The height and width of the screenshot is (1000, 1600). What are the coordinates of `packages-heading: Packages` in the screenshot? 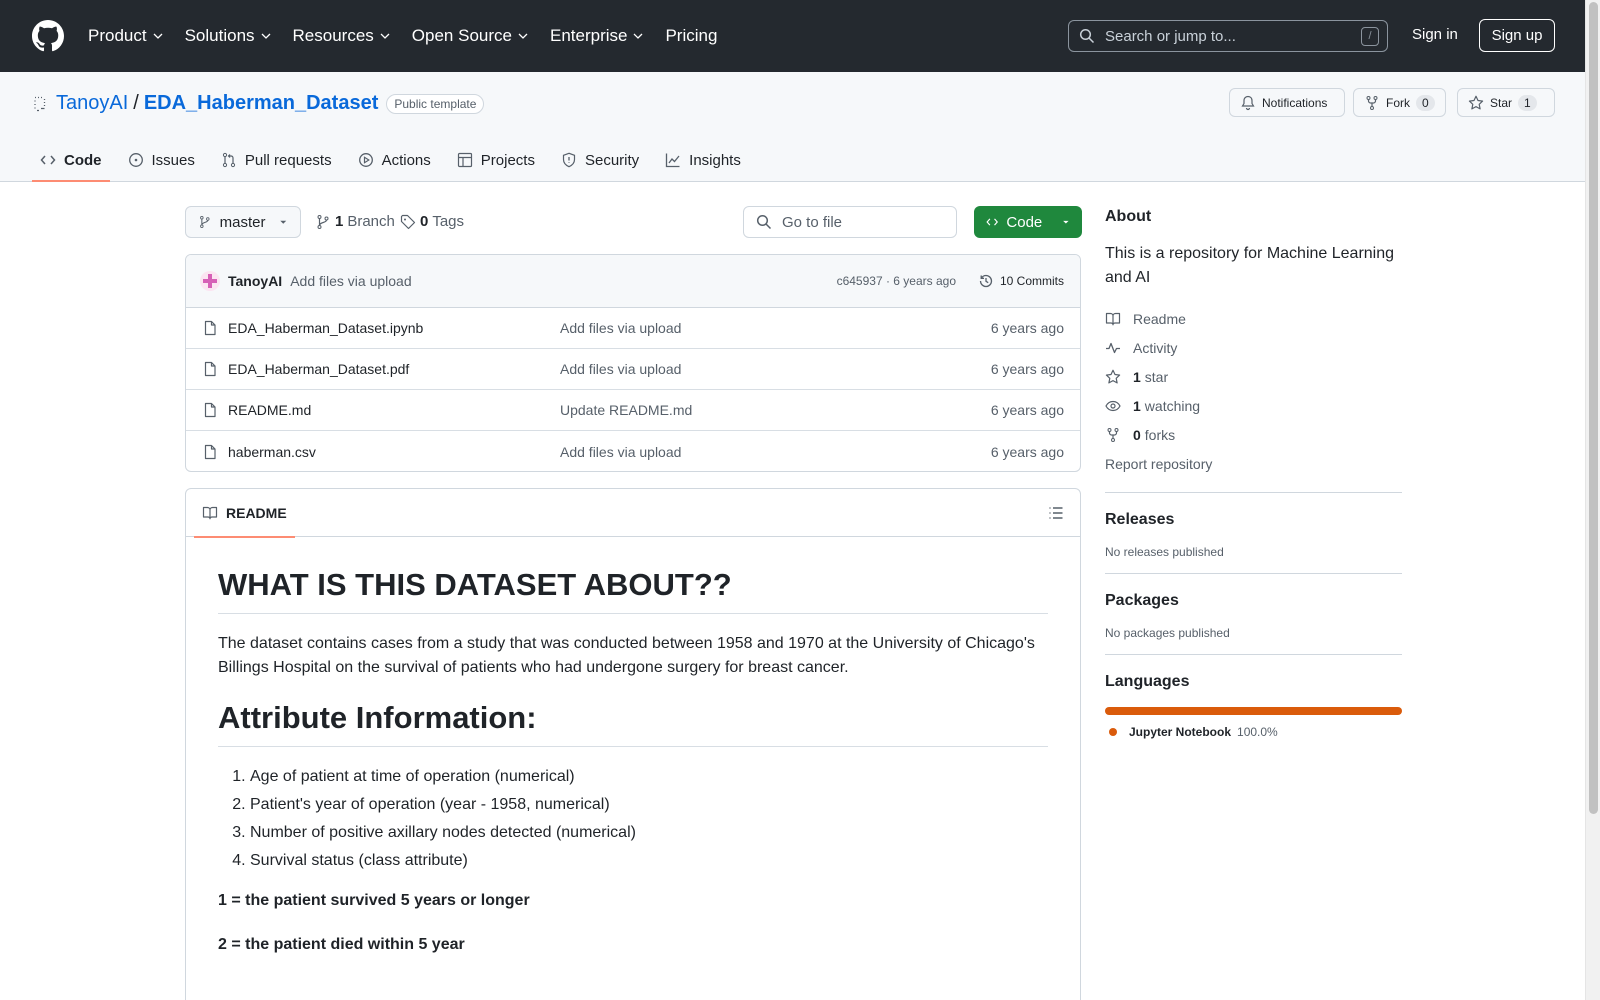 It's located at (1253, 601).